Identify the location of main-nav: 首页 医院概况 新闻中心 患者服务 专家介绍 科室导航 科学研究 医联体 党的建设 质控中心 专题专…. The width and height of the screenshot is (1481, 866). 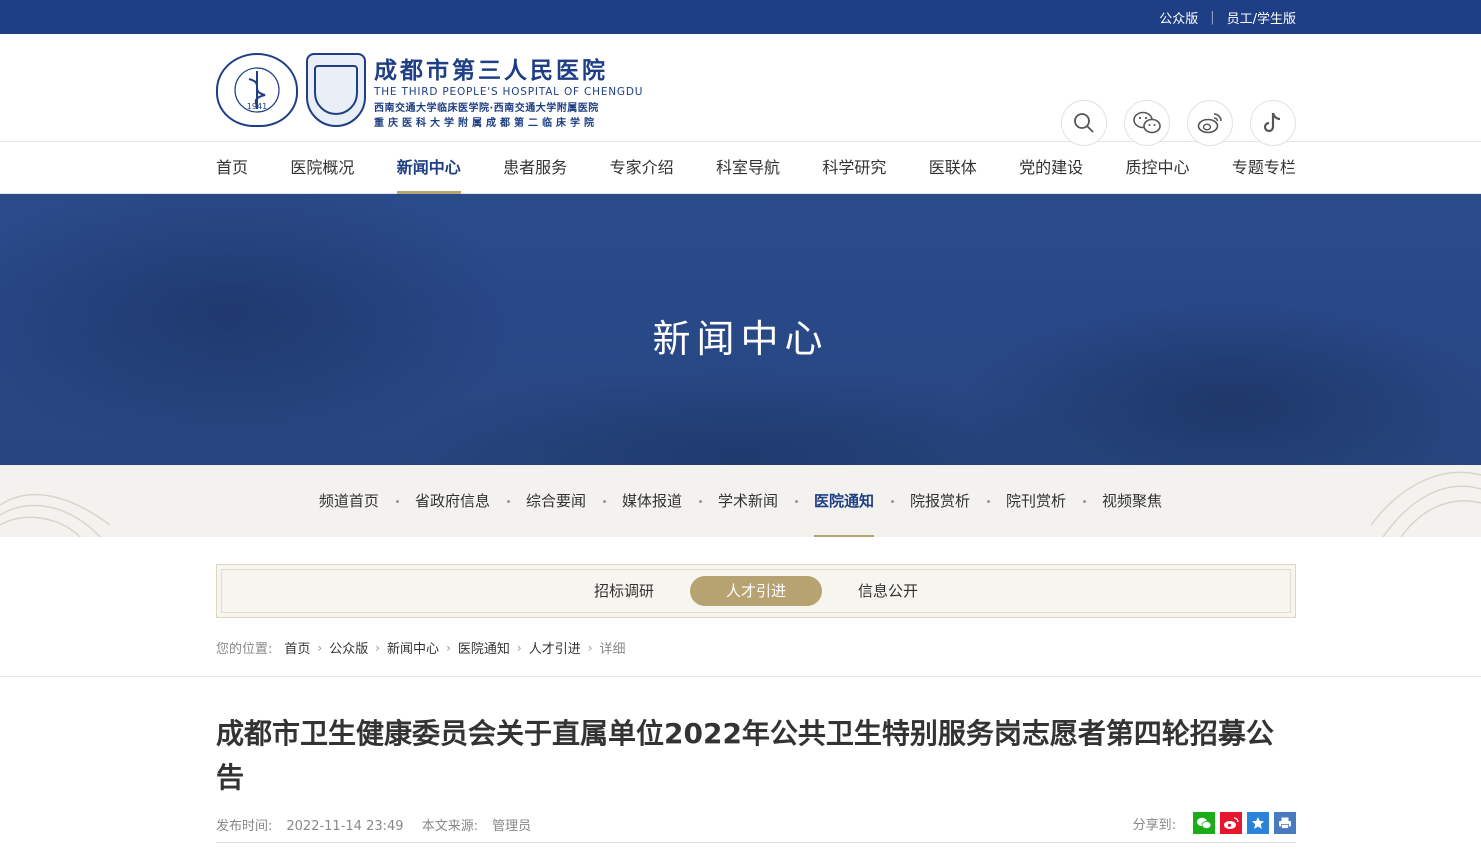
(740, 168).